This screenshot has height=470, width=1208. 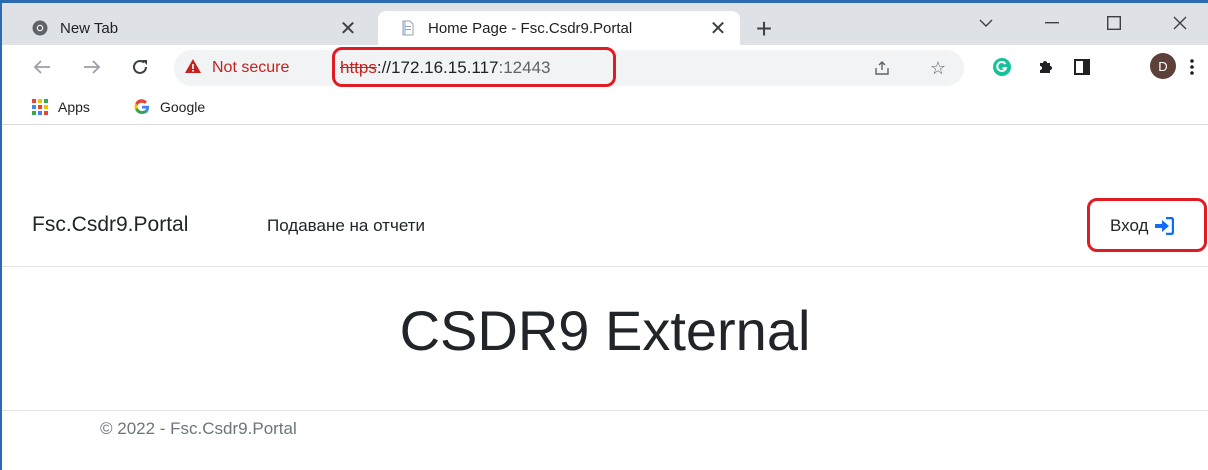 What do you see at coordinates (1192, 67) in the screenshot?
I see `menu-kebab-icon` at bounding box center [1192, 67].